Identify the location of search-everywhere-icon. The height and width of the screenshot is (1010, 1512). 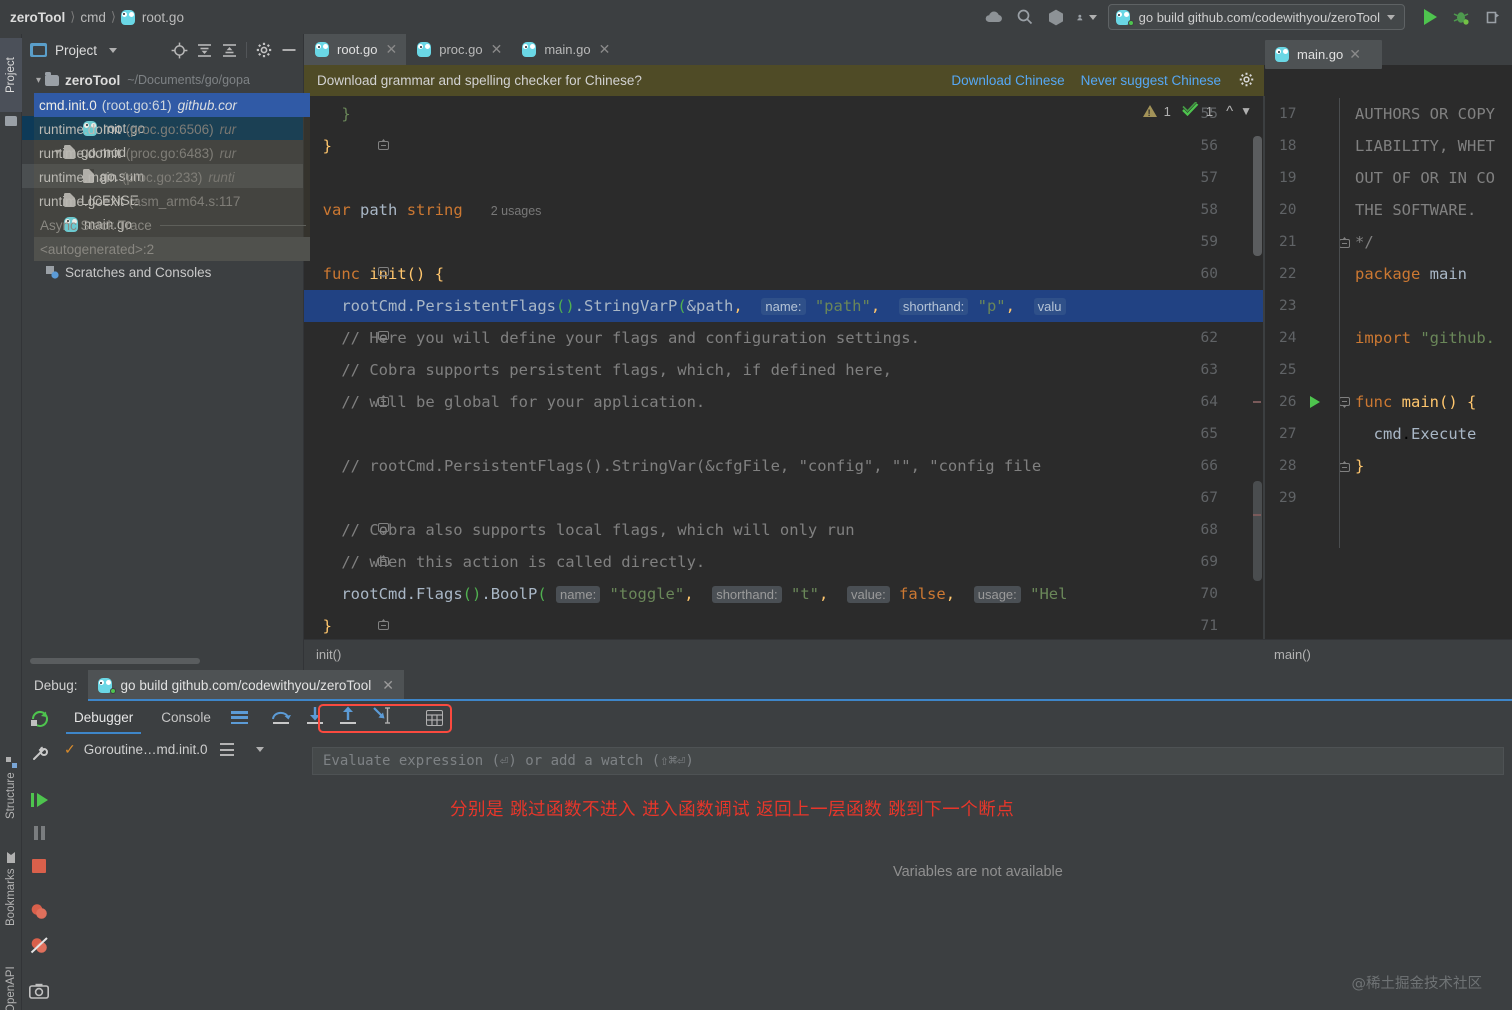
(1025, 17).